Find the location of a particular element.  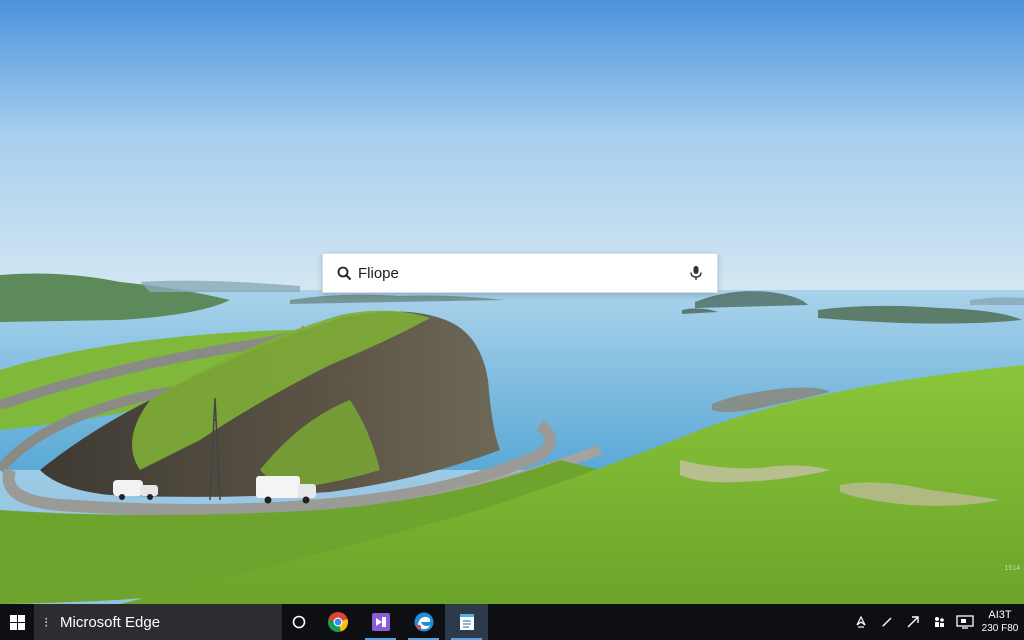

tray-pen-button is located at coordinates (887, 622).